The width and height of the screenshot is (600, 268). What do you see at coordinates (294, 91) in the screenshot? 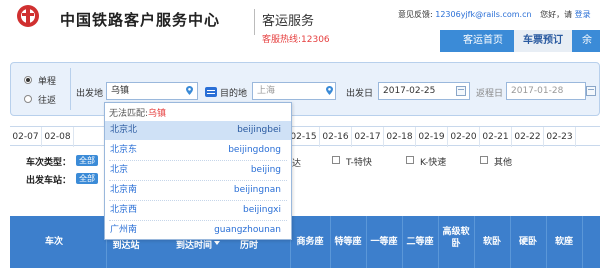
I see `to-station-input: 上海` at bounding box center [294, 91].